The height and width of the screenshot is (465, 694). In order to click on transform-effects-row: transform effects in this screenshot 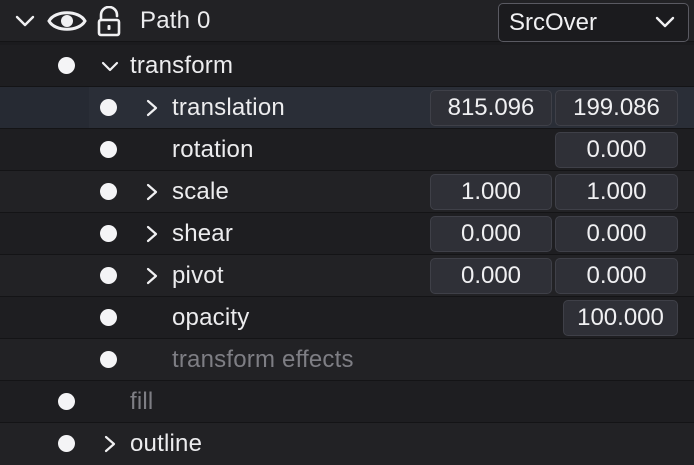, I will do `click(347, 360)`.